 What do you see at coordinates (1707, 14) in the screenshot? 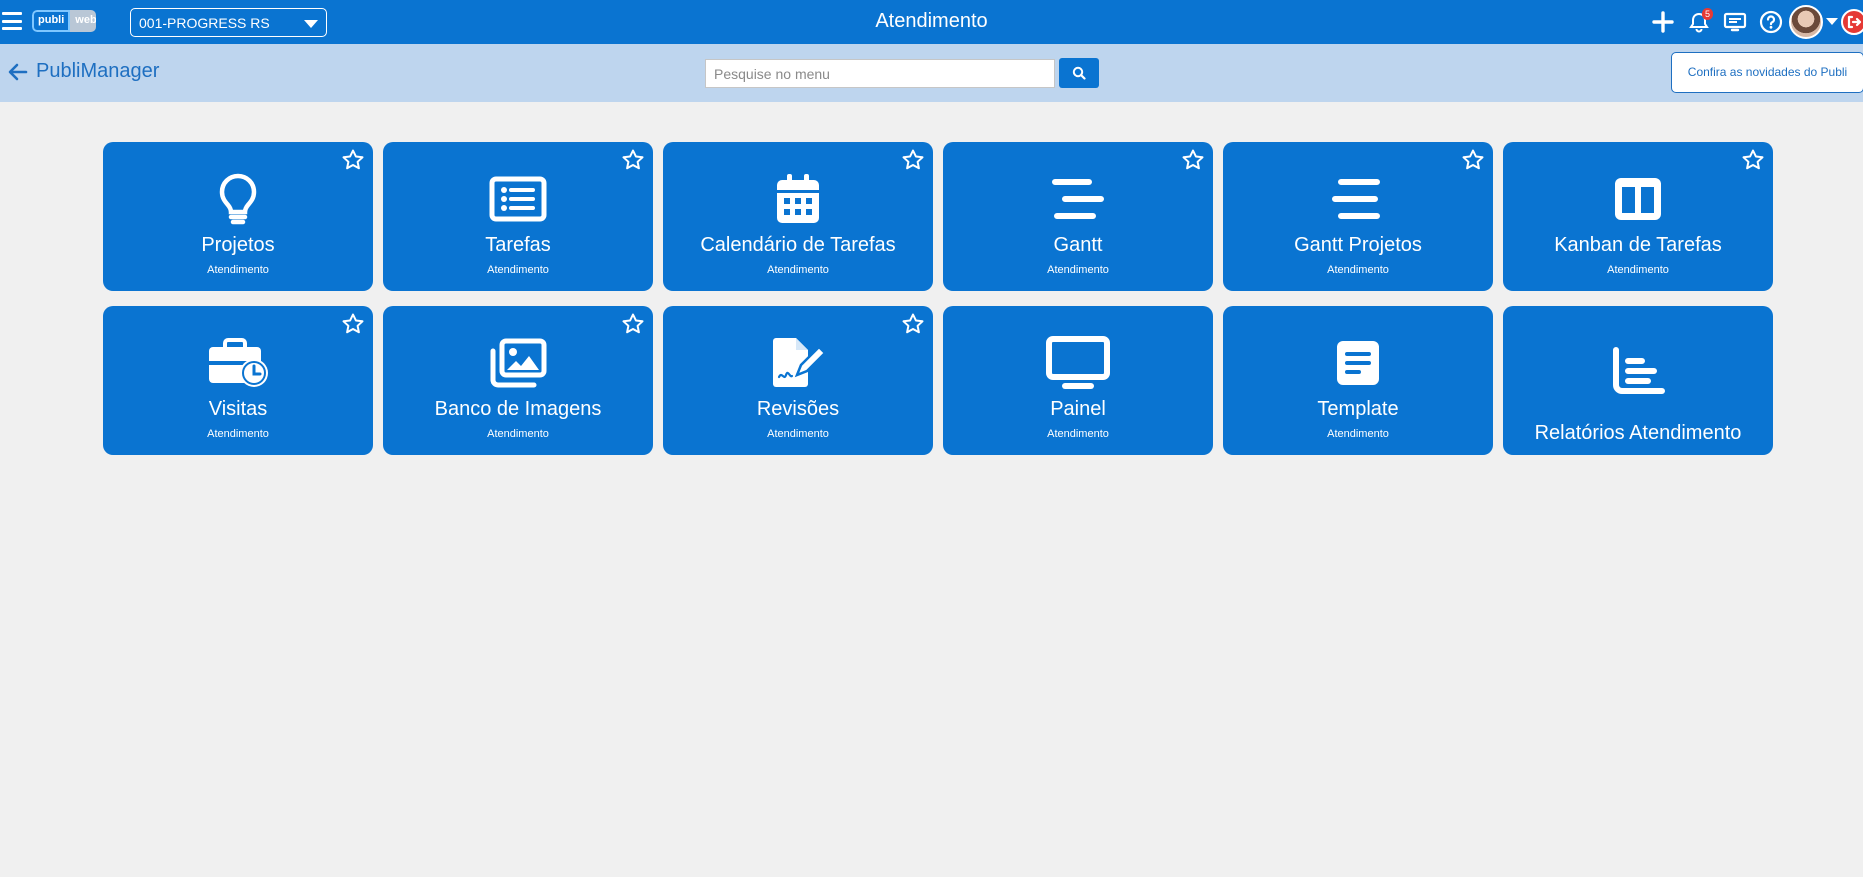
I see `notifications-badge: 5` at bounding box center [1707, 14].